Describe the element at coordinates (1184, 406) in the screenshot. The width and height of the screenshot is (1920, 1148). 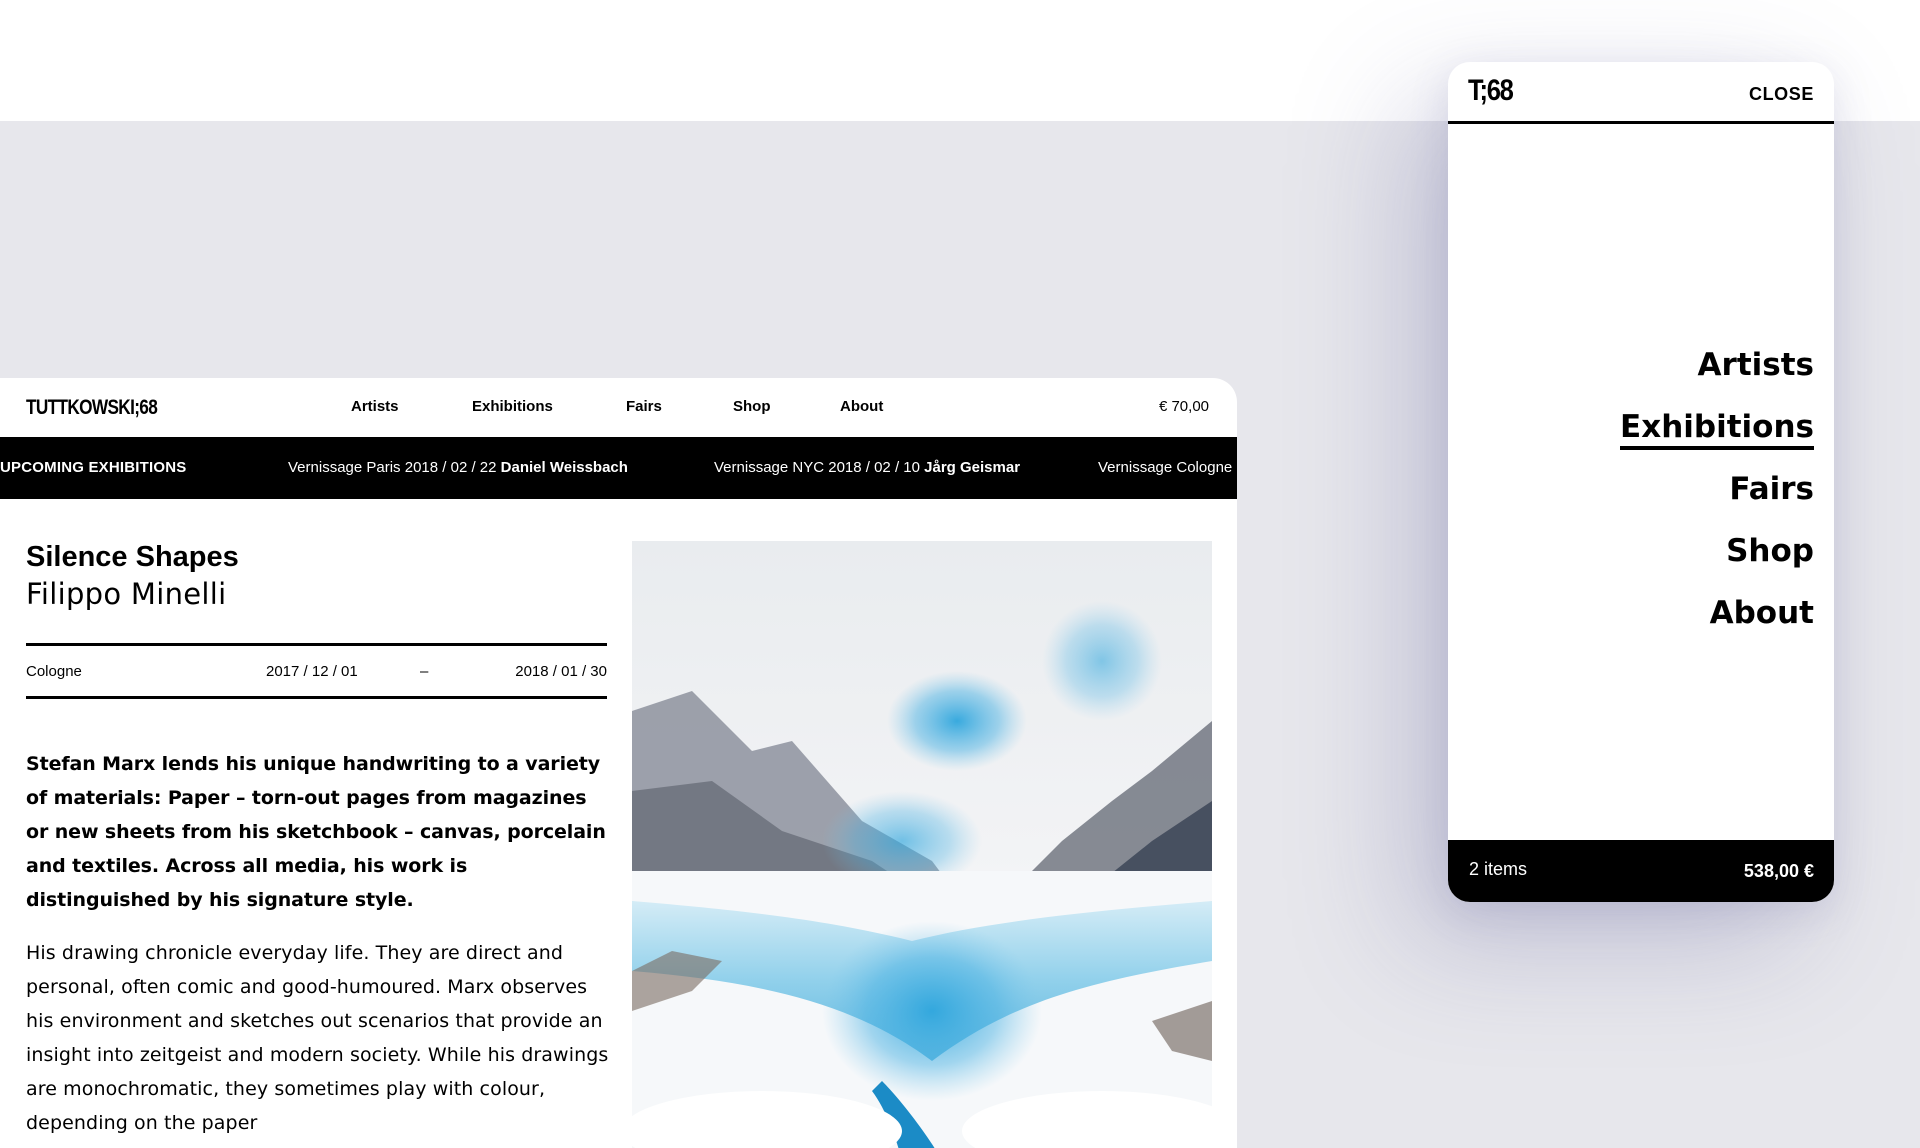
I see `cart-total: € 70,00` at that location.